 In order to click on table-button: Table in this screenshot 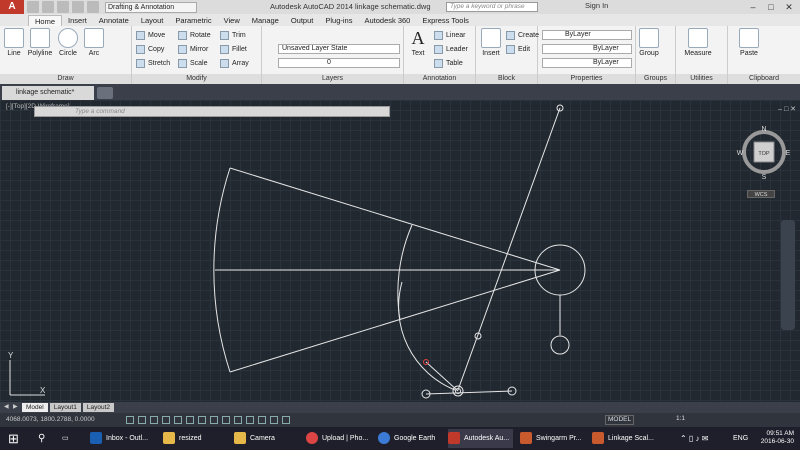, I will do `click(448, 63)`.